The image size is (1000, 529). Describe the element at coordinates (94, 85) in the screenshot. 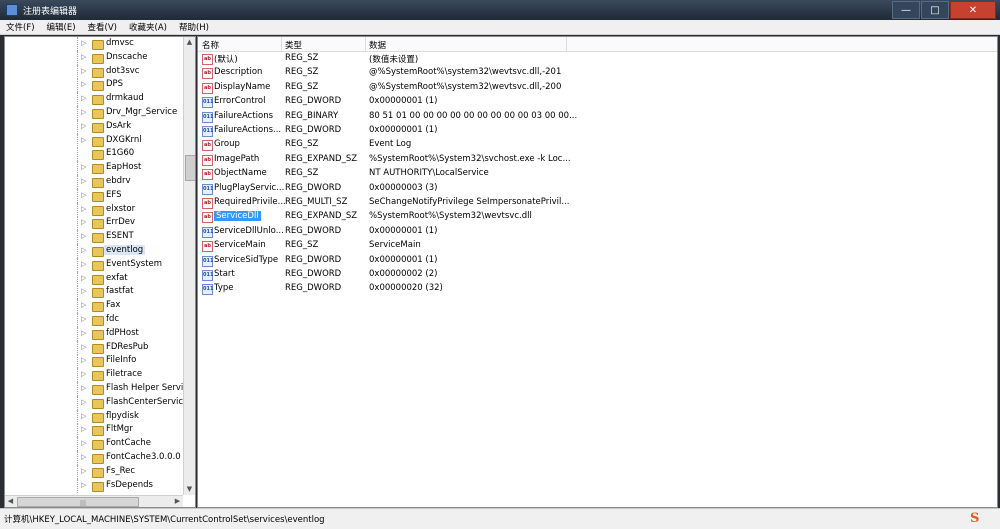

I see `tree-item: ▷ DPS` at that location.